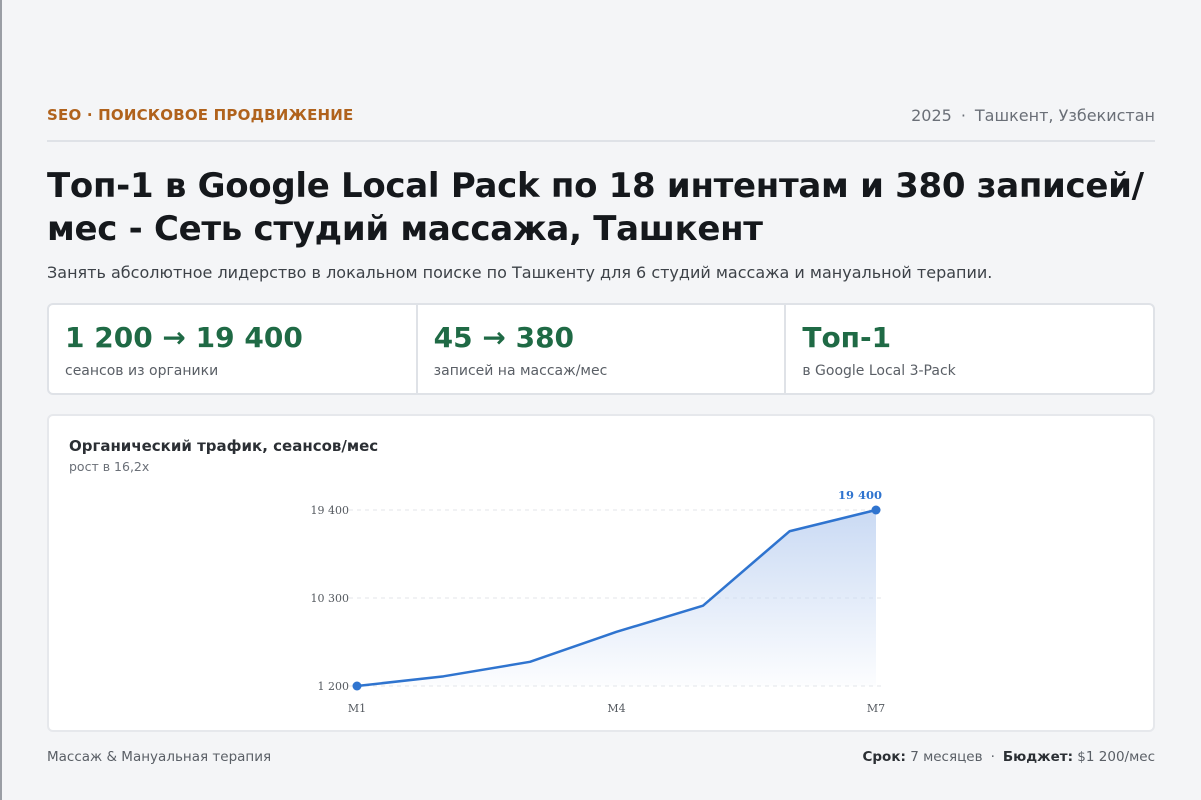  Describe the element at coordinates (847, 337) in the screenshot. I see `stat-value: Топ-1` at that location.